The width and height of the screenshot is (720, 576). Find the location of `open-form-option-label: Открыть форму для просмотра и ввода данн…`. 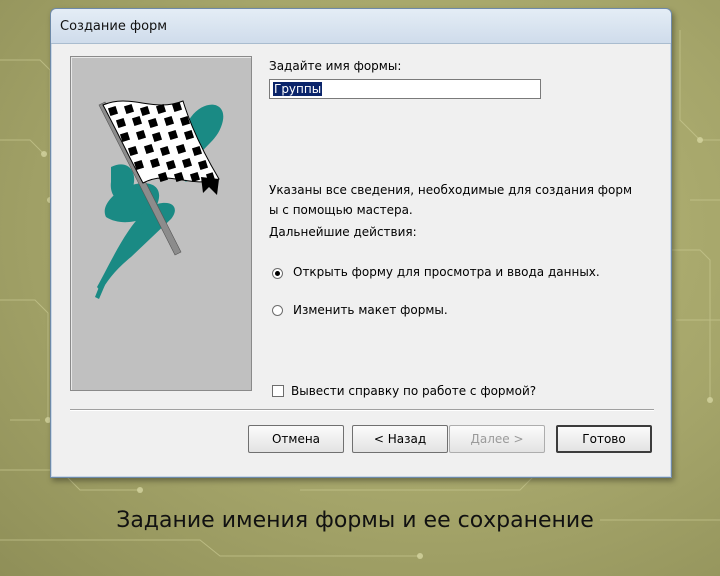

open-form-option-label: Открыть форму для просмотра и ввода данн… is located at coordinates (446, 272).